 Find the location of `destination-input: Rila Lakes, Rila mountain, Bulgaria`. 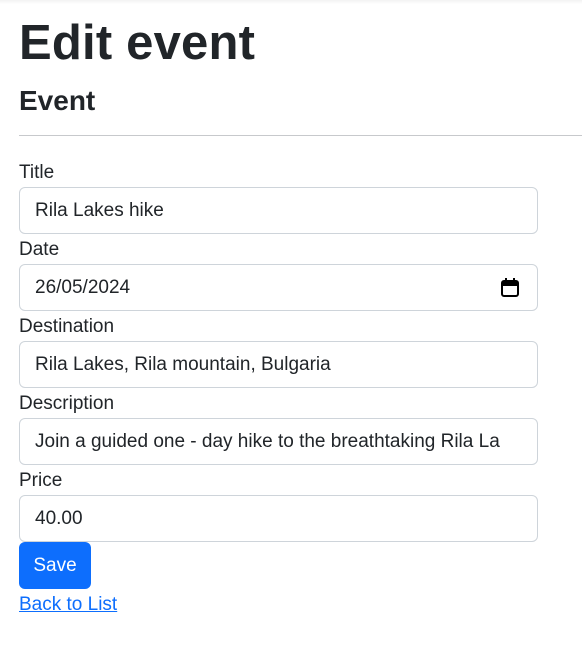

destination-input: Rila Lakes, Rila mountain, Bulgaria is located at coordinates (278, 364).